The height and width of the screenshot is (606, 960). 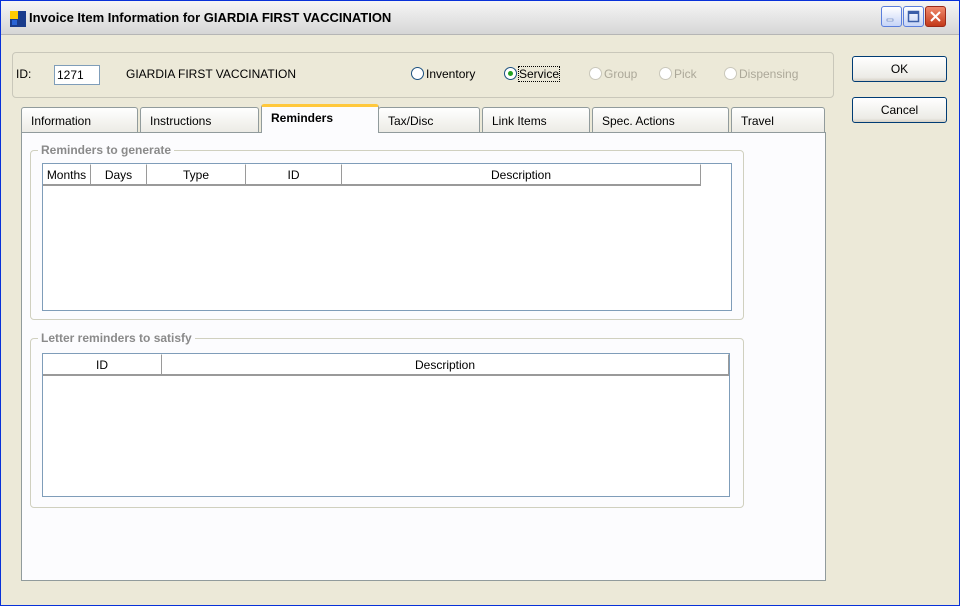 What do you see at coordinates (891, 16) in the screenshot?
I see `minimize-button` at bounding box center [891, 16].